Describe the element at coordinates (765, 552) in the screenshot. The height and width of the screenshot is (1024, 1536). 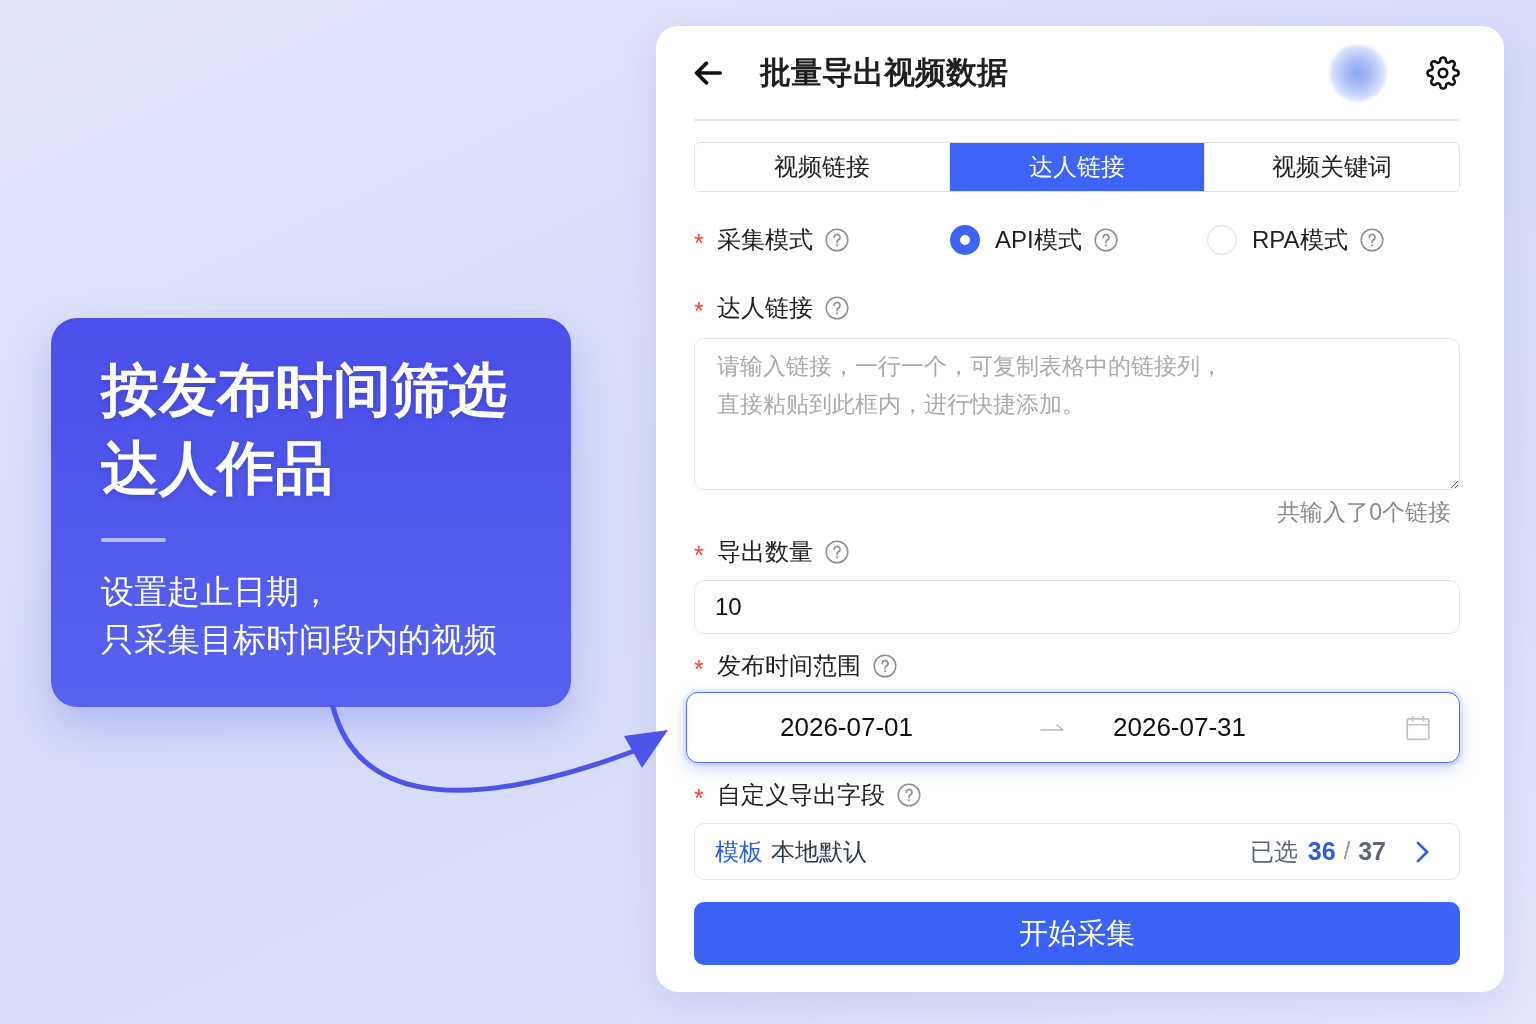
I see `field-label: 导出数量` at that location.